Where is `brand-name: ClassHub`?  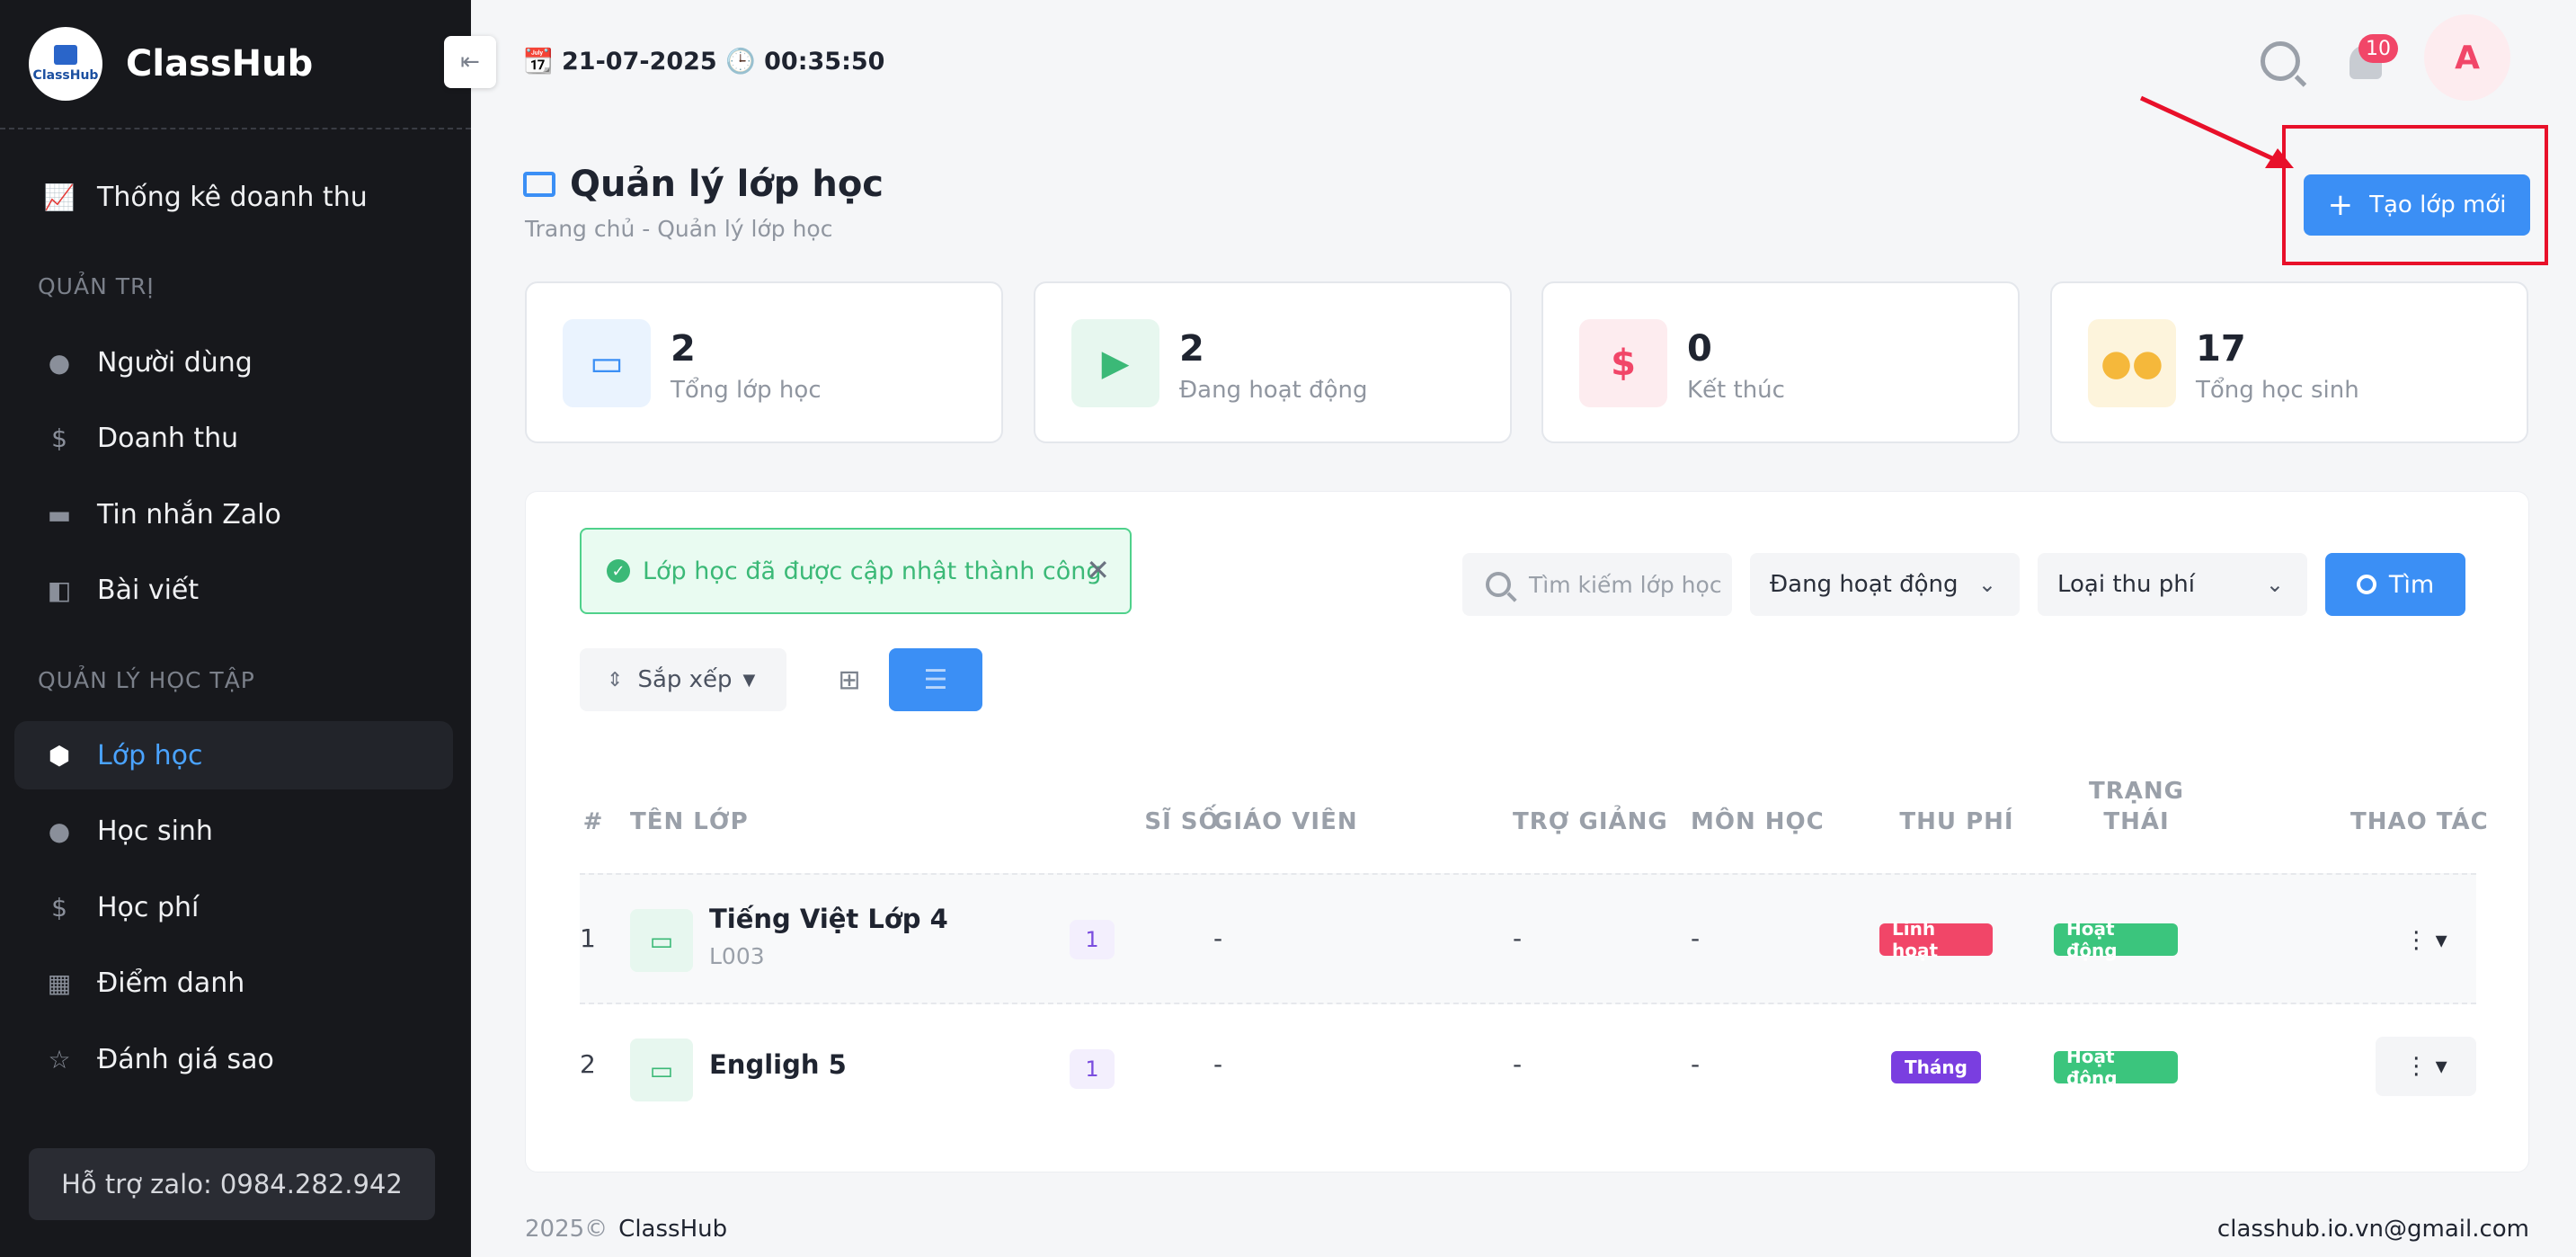 brand-name: ClassHub is located at coordinates (220, 64).